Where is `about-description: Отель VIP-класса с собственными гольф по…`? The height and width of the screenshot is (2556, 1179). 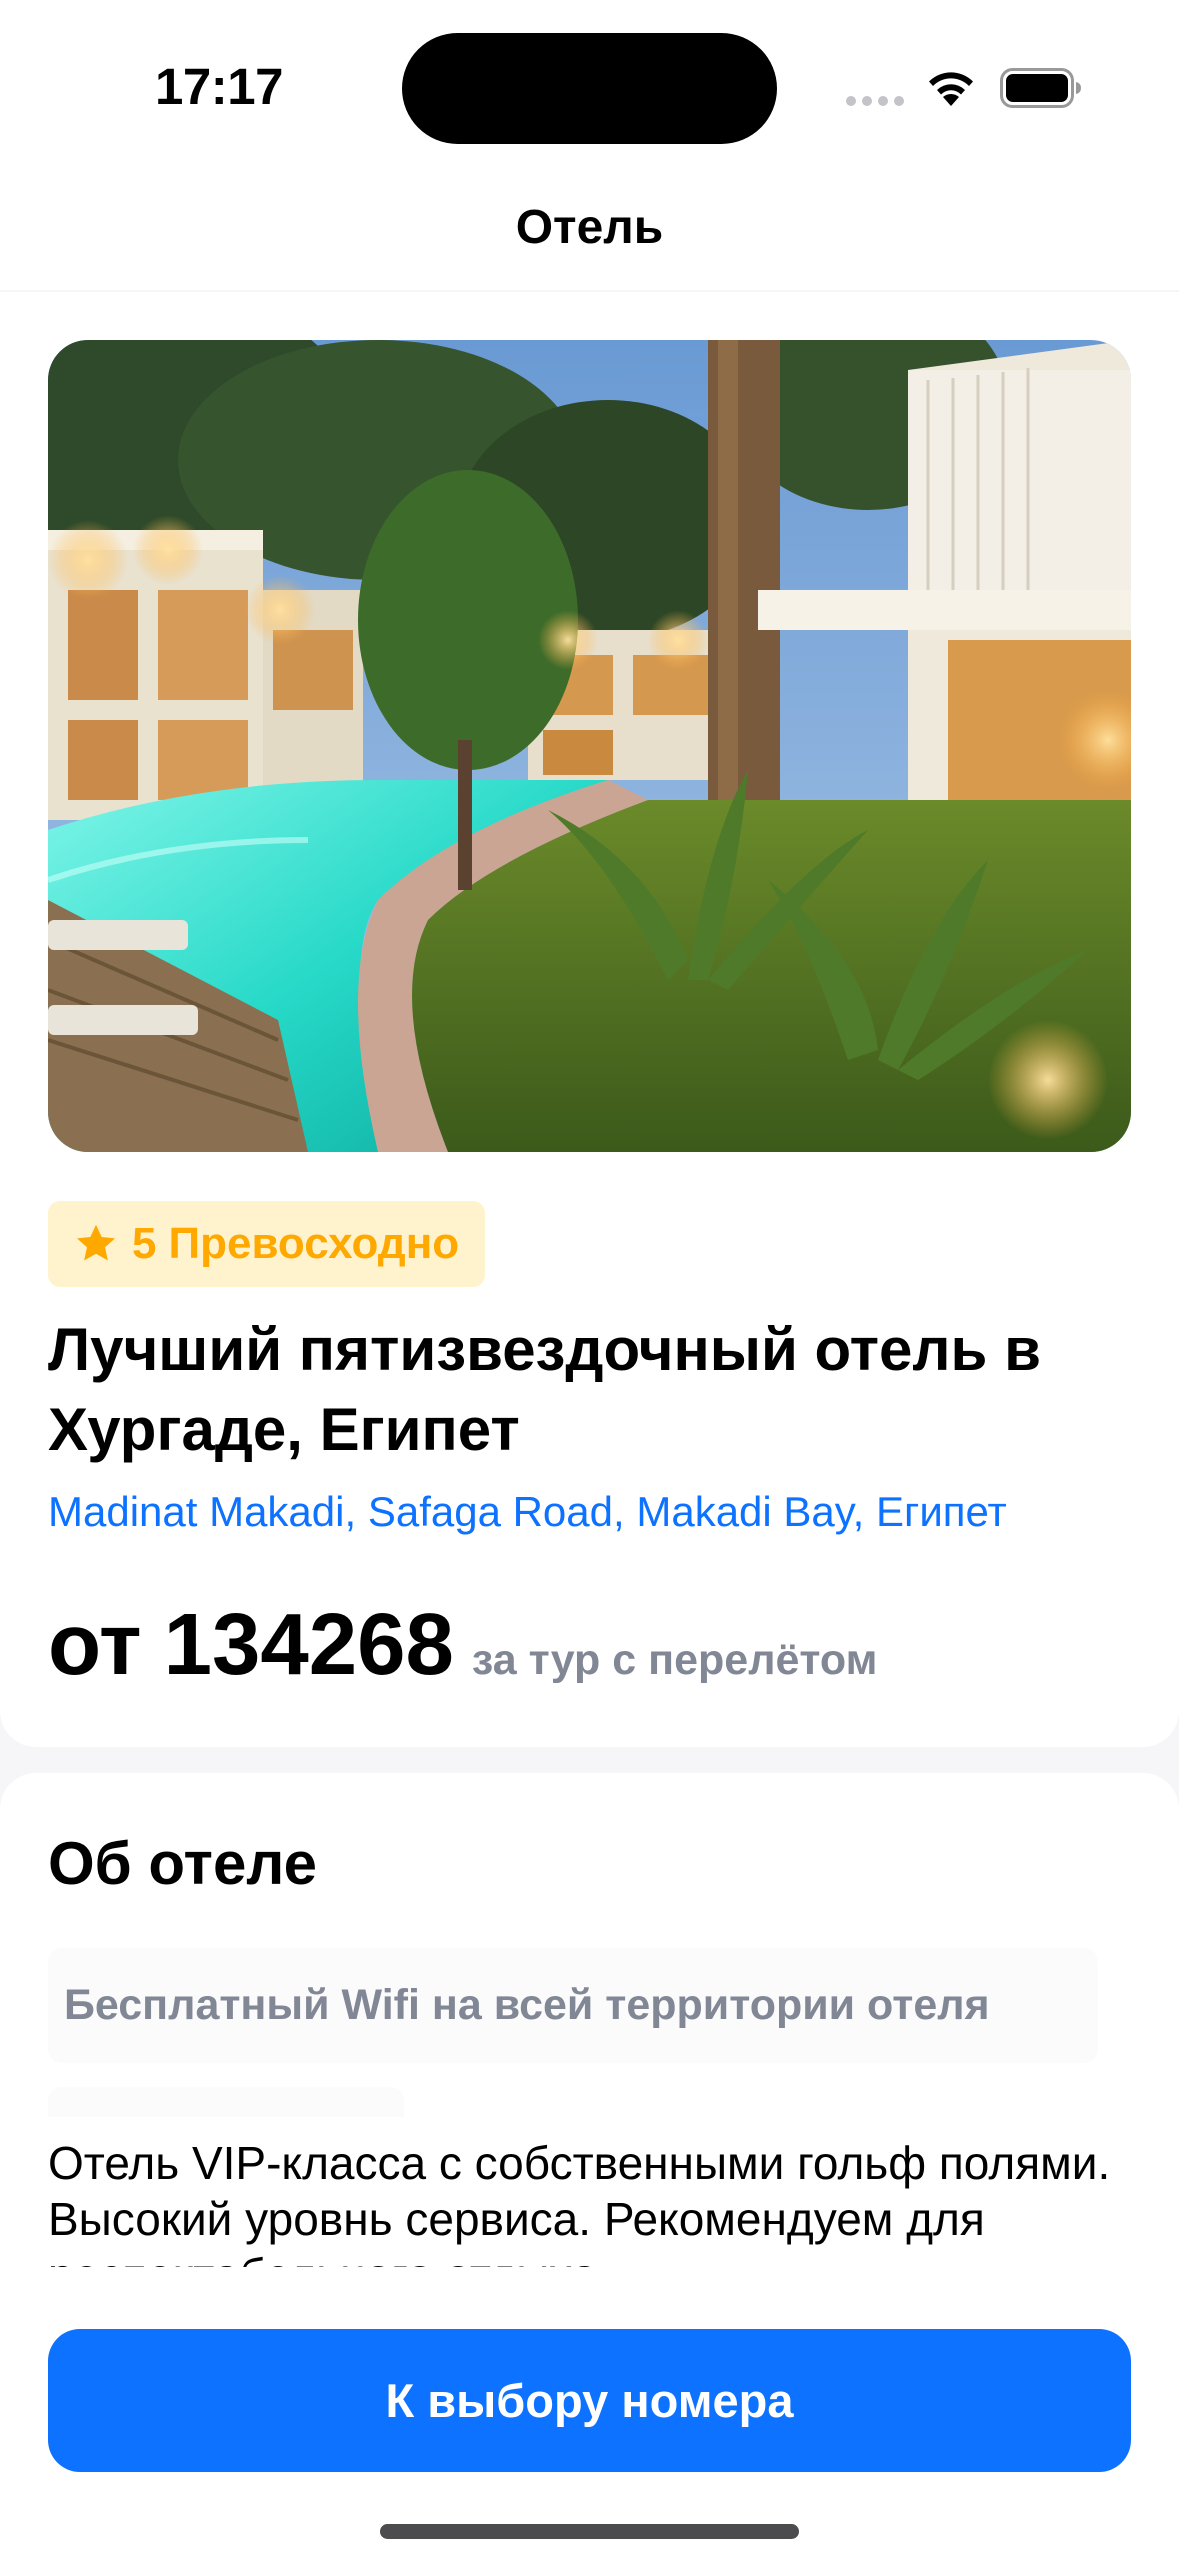 about-description: Отель VIP-класса с собственными гольф по… is located at coordinates (579, 2202).